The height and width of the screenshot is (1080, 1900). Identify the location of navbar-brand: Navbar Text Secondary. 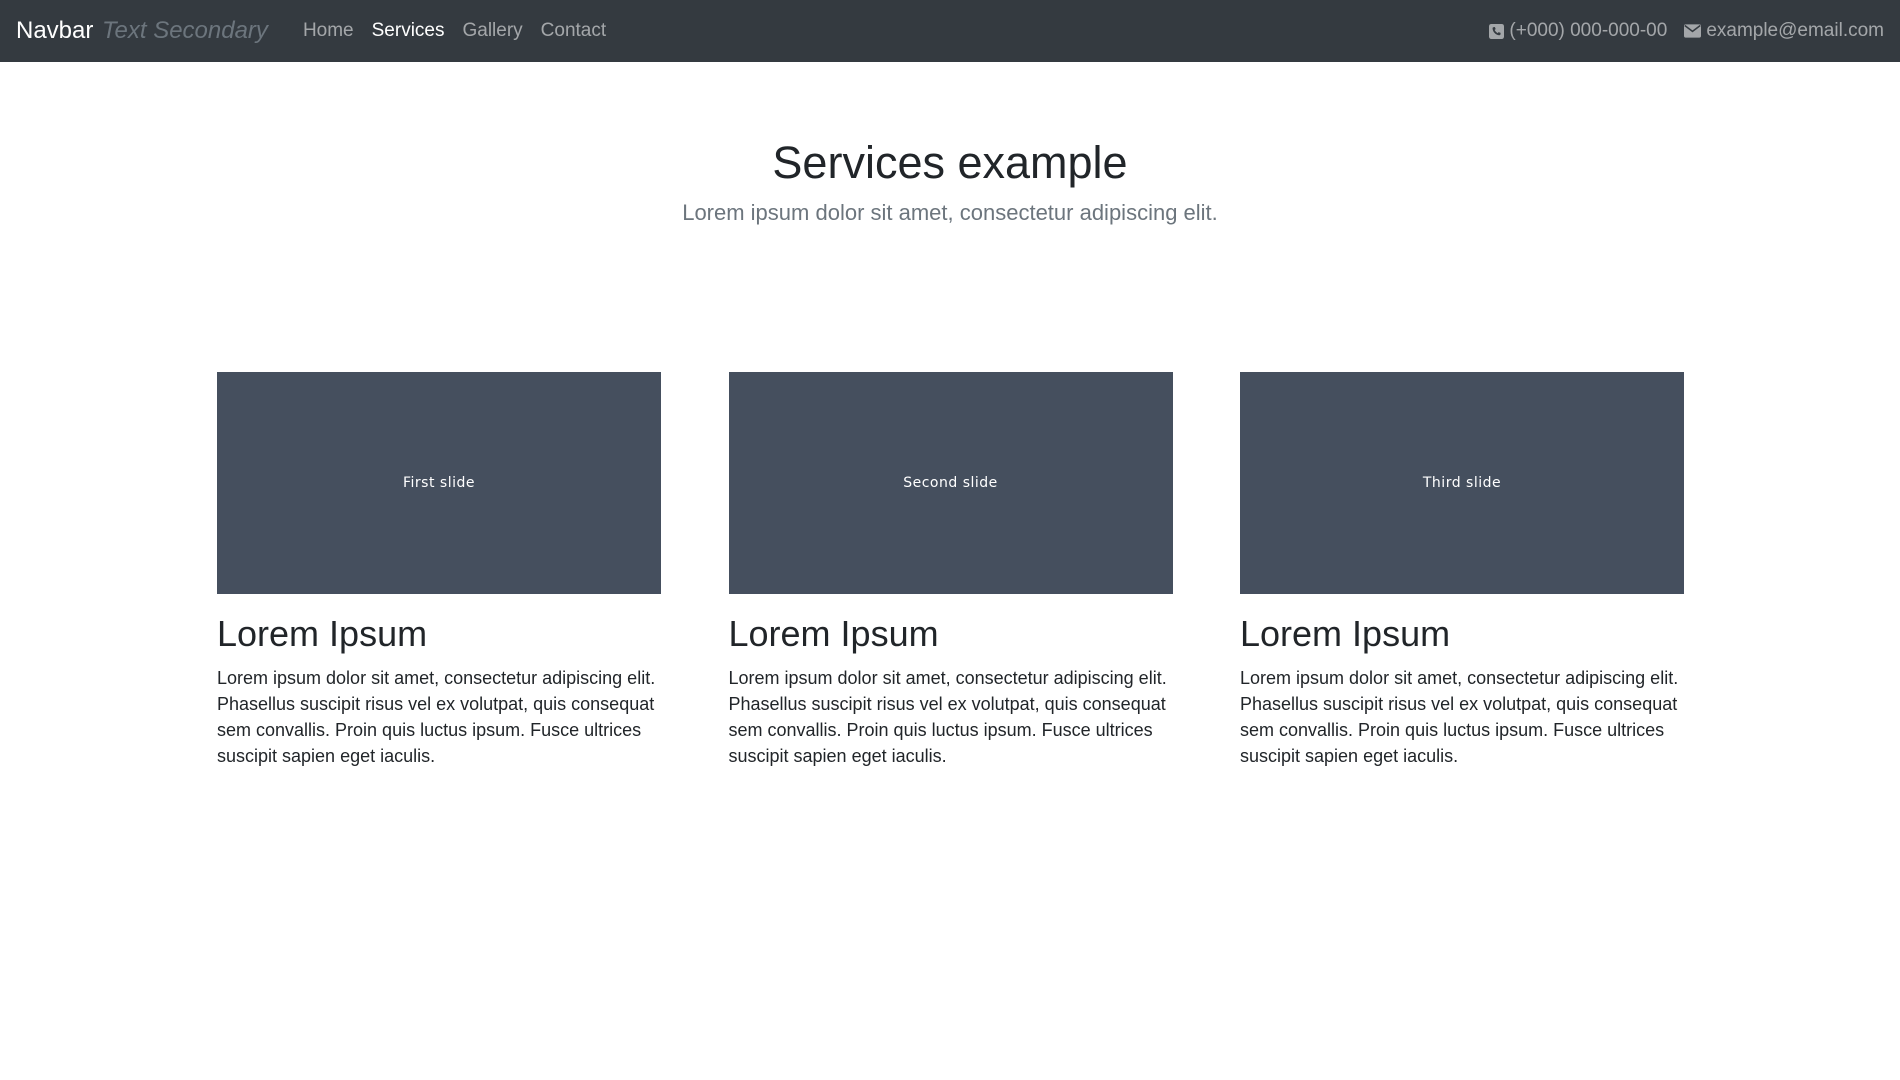
(142, 31).